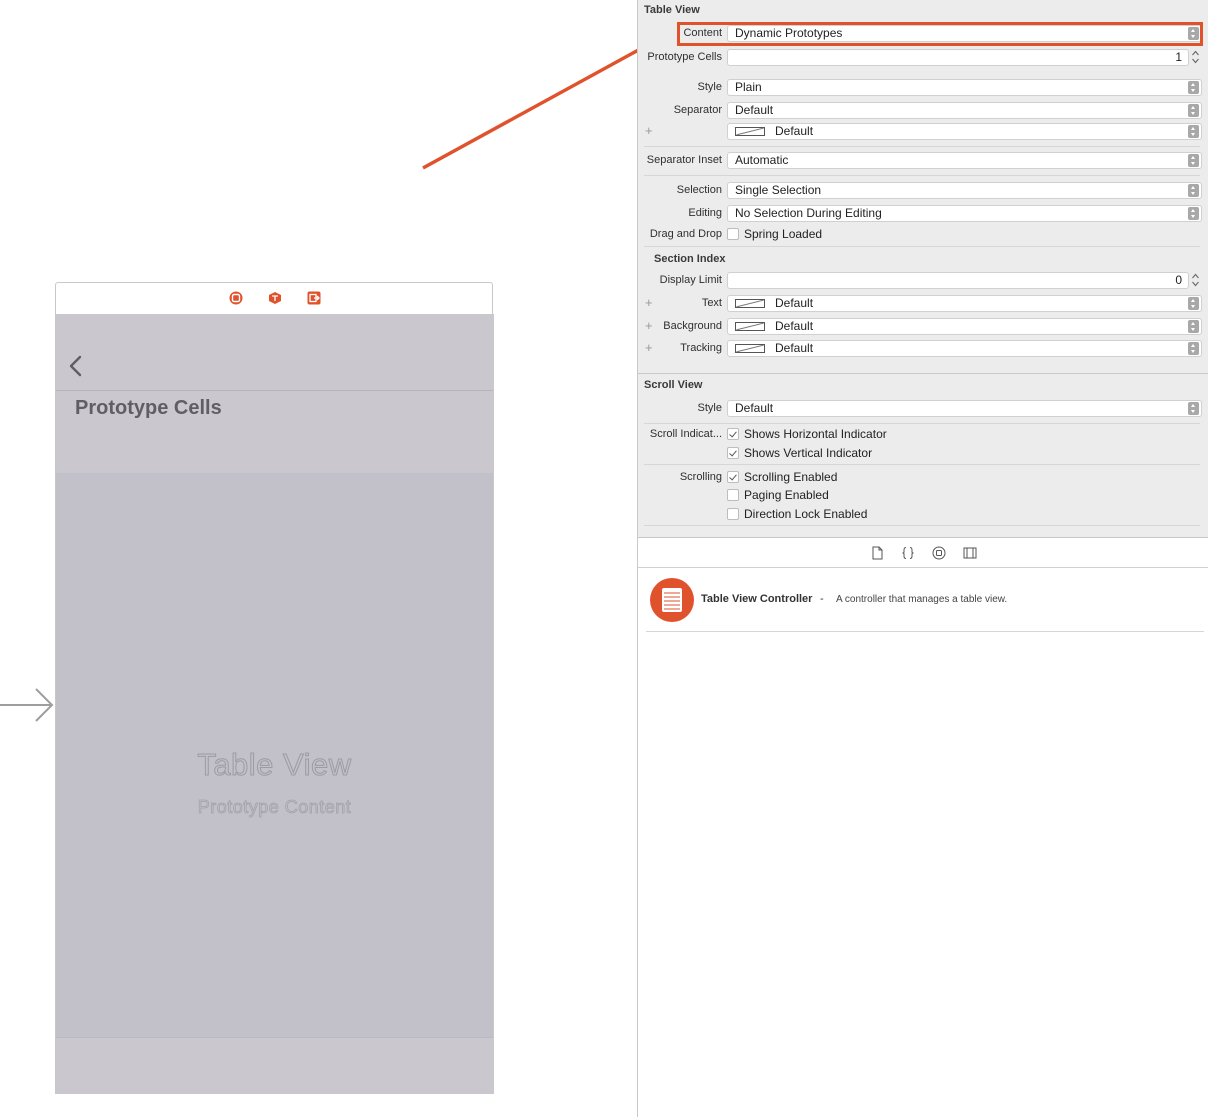  What do you see at coordinates (964, 87) in the screenshot?
I see `style-popup: Plain` at bounding box center [964, 87].